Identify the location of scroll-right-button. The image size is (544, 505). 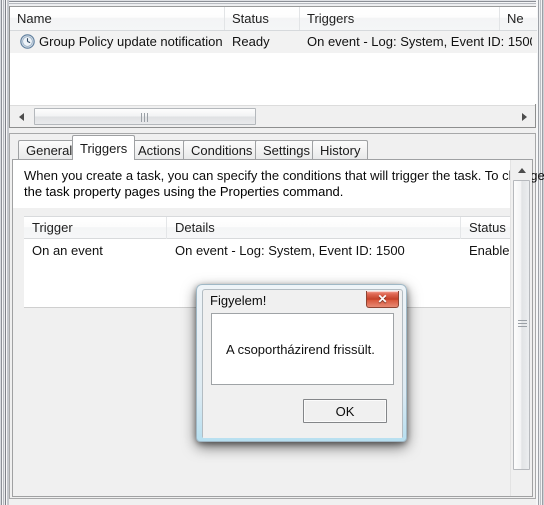
(524, 116).